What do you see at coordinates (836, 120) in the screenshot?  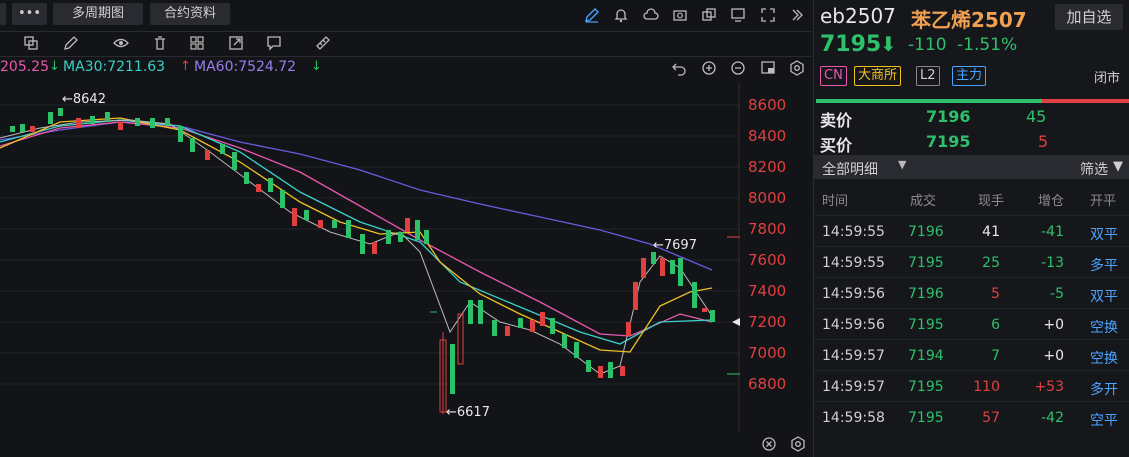 I see `sell-label: 卖价` at bounding box center [836, 120].